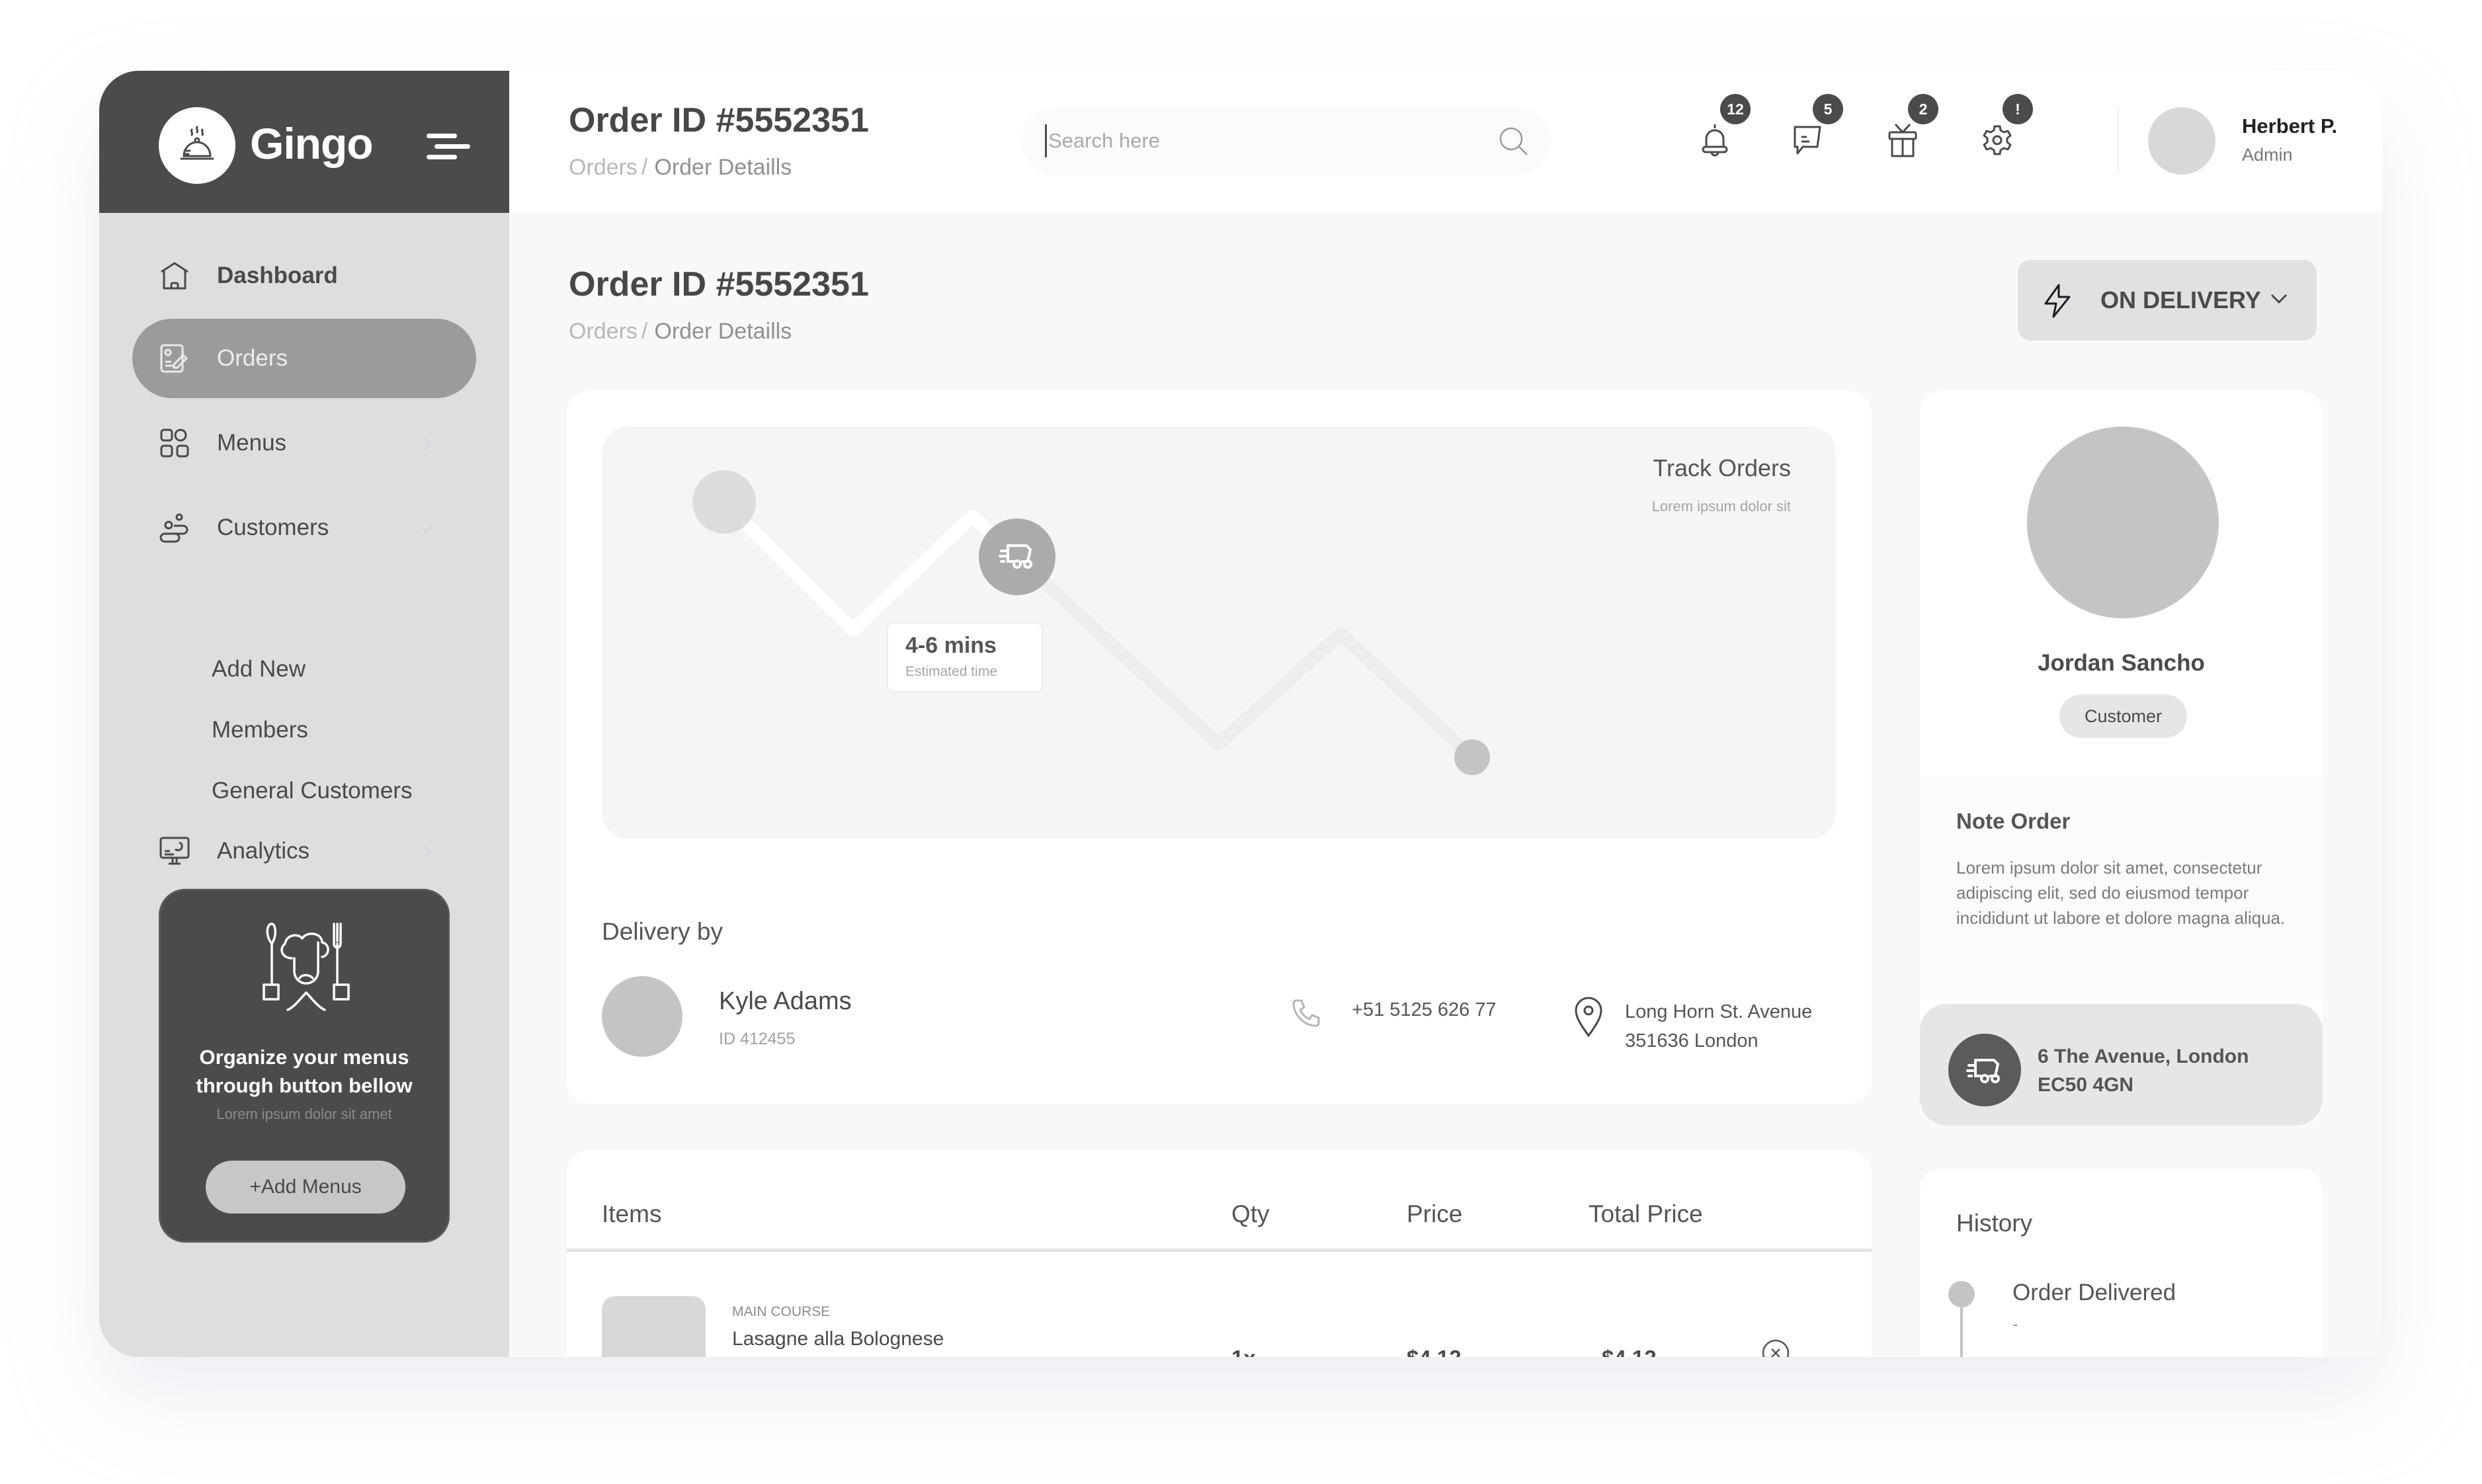  Describe the element at coordinates (1425, 1010) in the screenshot. I see `driver-phone: +51 5125 626 77` at that location.